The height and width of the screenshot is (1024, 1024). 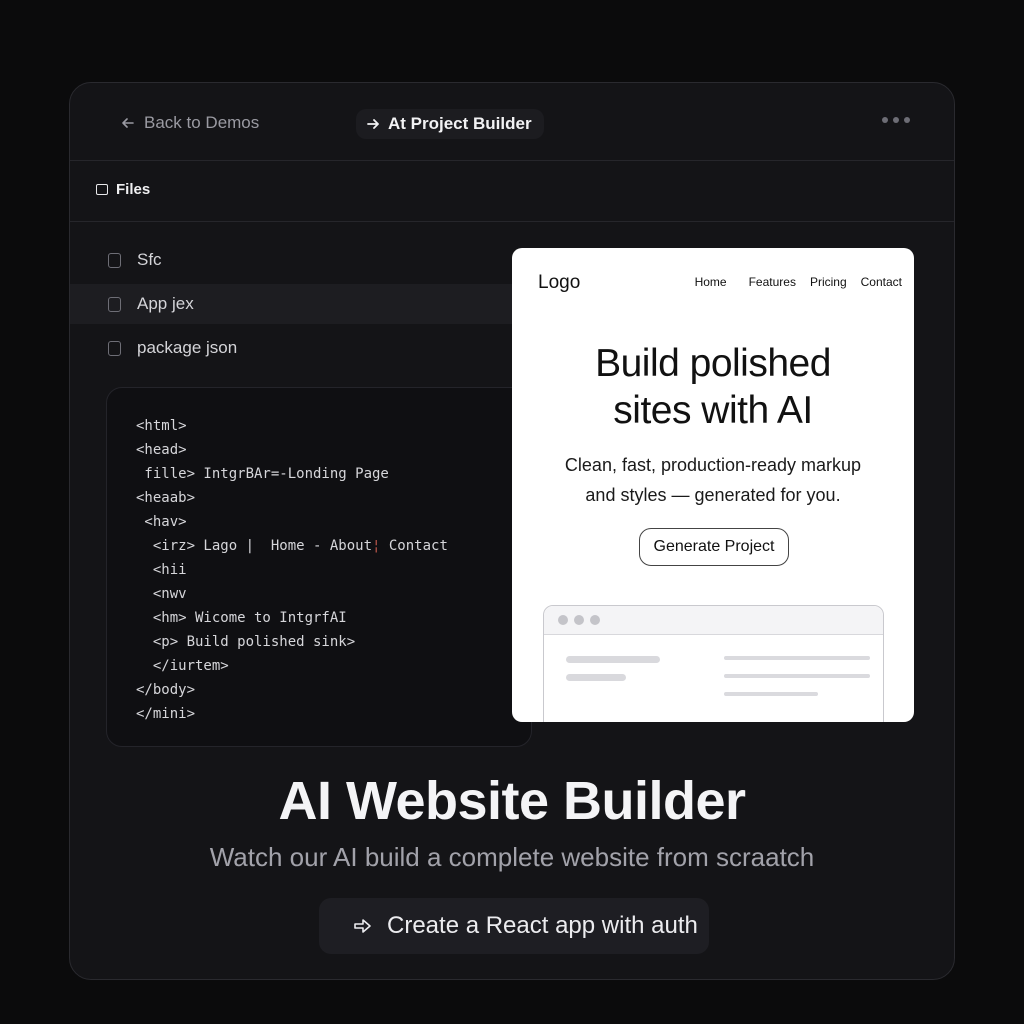 What do you see at coordinates (166, 690) in the screenshot?
I see `code-line: </body>` at bounding box center [166, 690].